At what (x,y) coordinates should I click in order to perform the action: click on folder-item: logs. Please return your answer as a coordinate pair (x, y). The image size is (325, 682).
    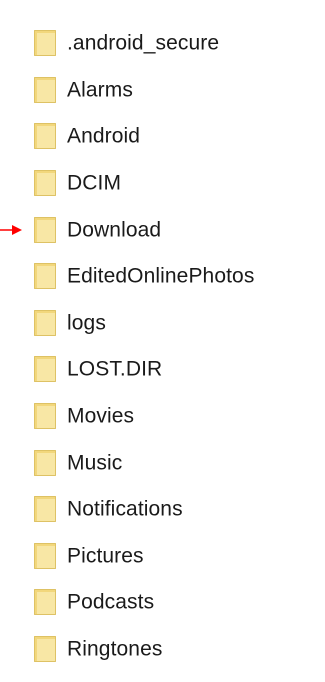
    Looking at the image, I should click on (162, 323).